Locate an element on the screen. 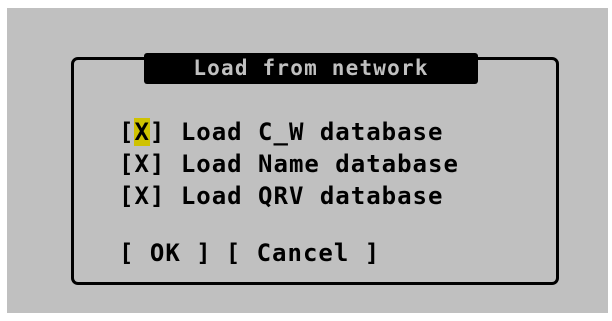  checkbox-load-cw-database: [X] Load C_W database is located at coordinates (281, 132).